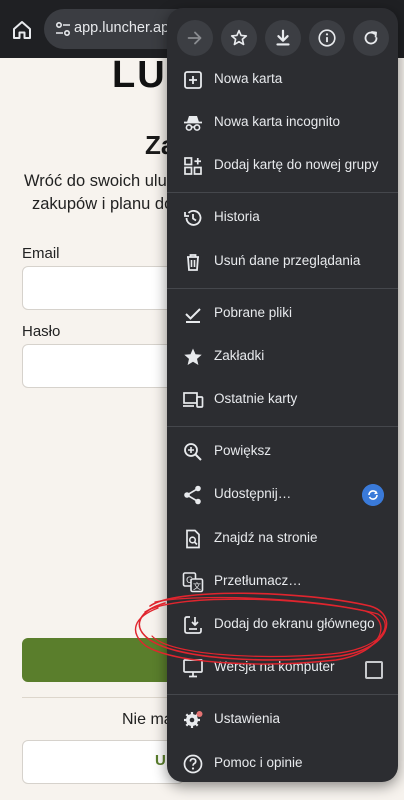  Describe the element at coordinates (41, 331) in the screenshot. I see `password-label: Hasło` at that location.